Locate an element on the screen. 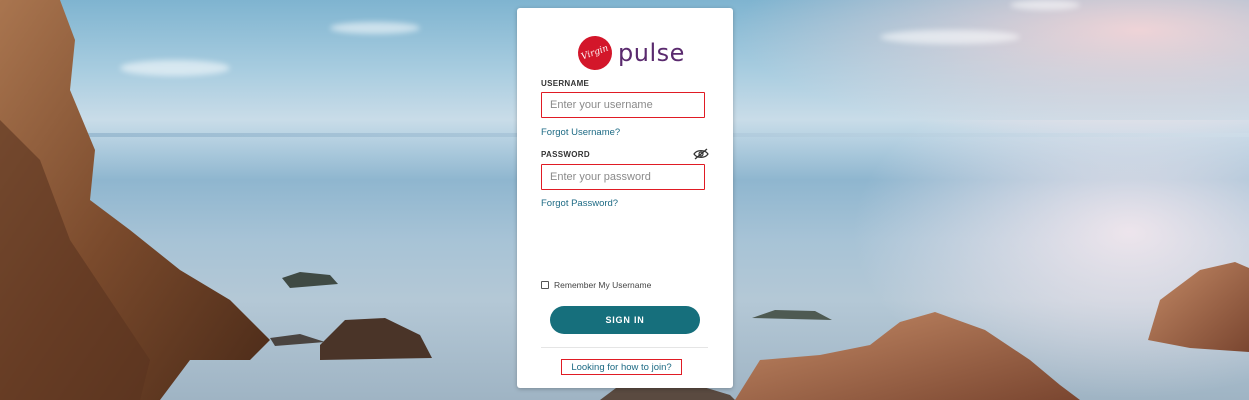 The image size is (1249, 400). sign-in-button: SIGN IN is located at coordinates (625, 320).